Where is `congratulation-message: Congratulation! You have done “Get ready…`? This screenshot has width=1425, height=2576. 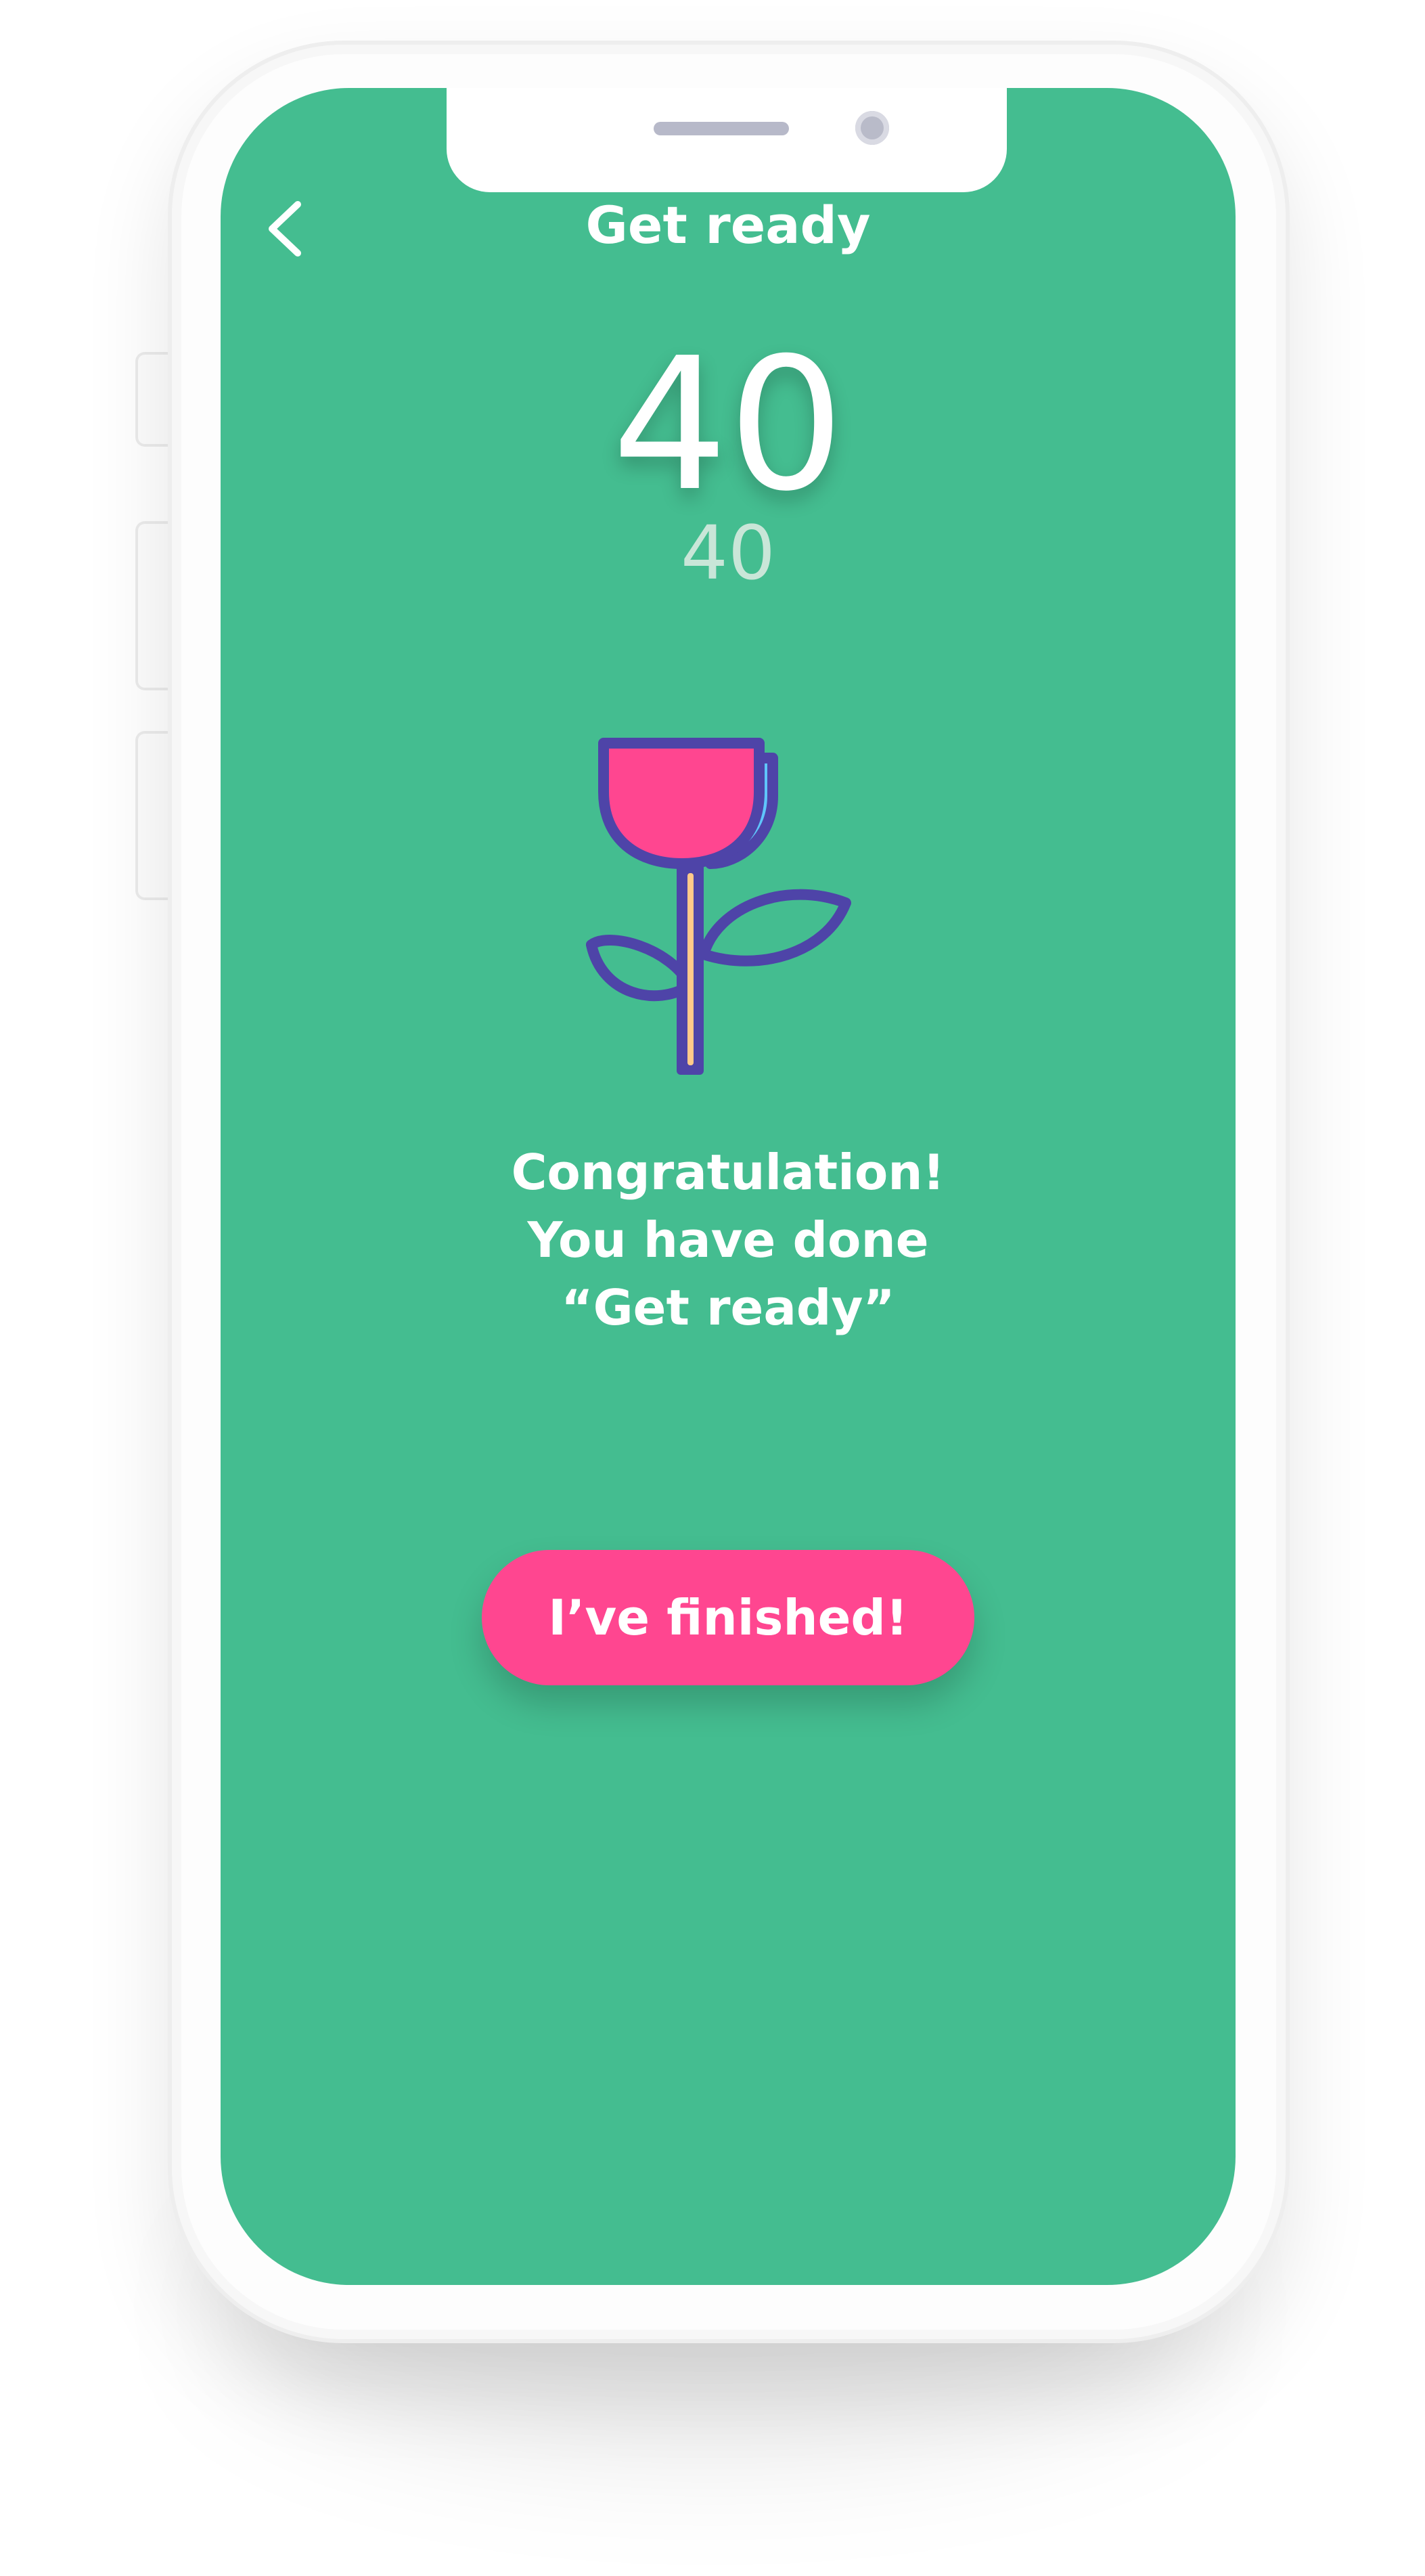
congratulation-message: Congratulation! You have done “Get ready… is located at coordinates (728, 1239).